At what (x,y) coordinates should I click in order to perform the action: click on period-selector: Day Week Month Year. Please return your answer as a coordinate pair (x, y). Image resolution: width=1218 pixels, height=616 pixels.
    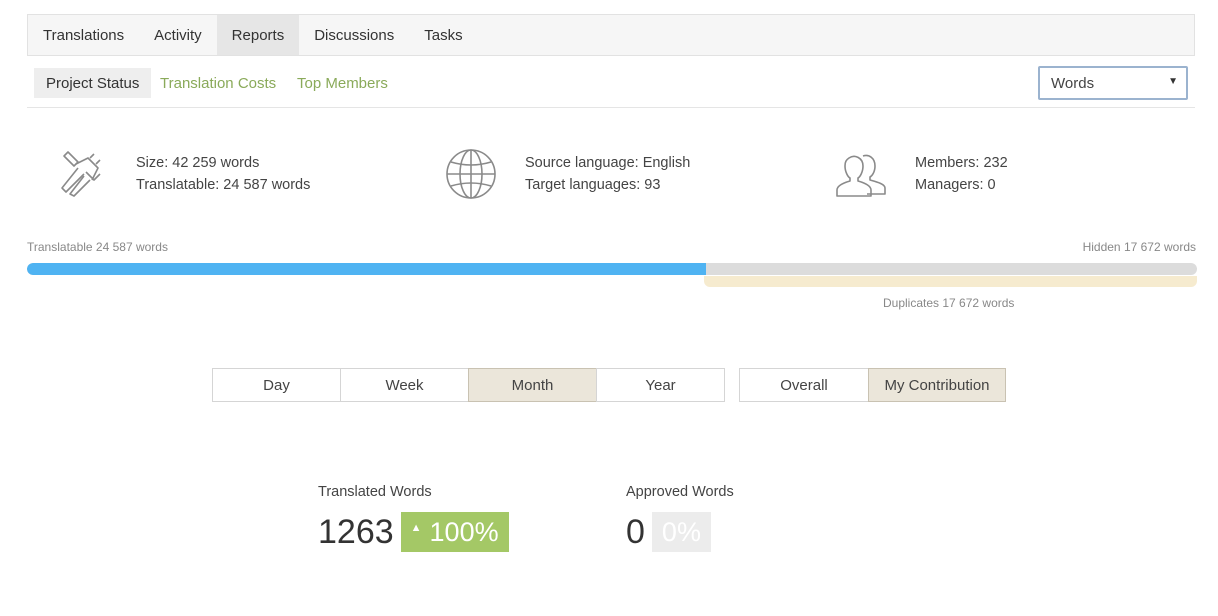
    Looking at the image, I should click on (468, 385).